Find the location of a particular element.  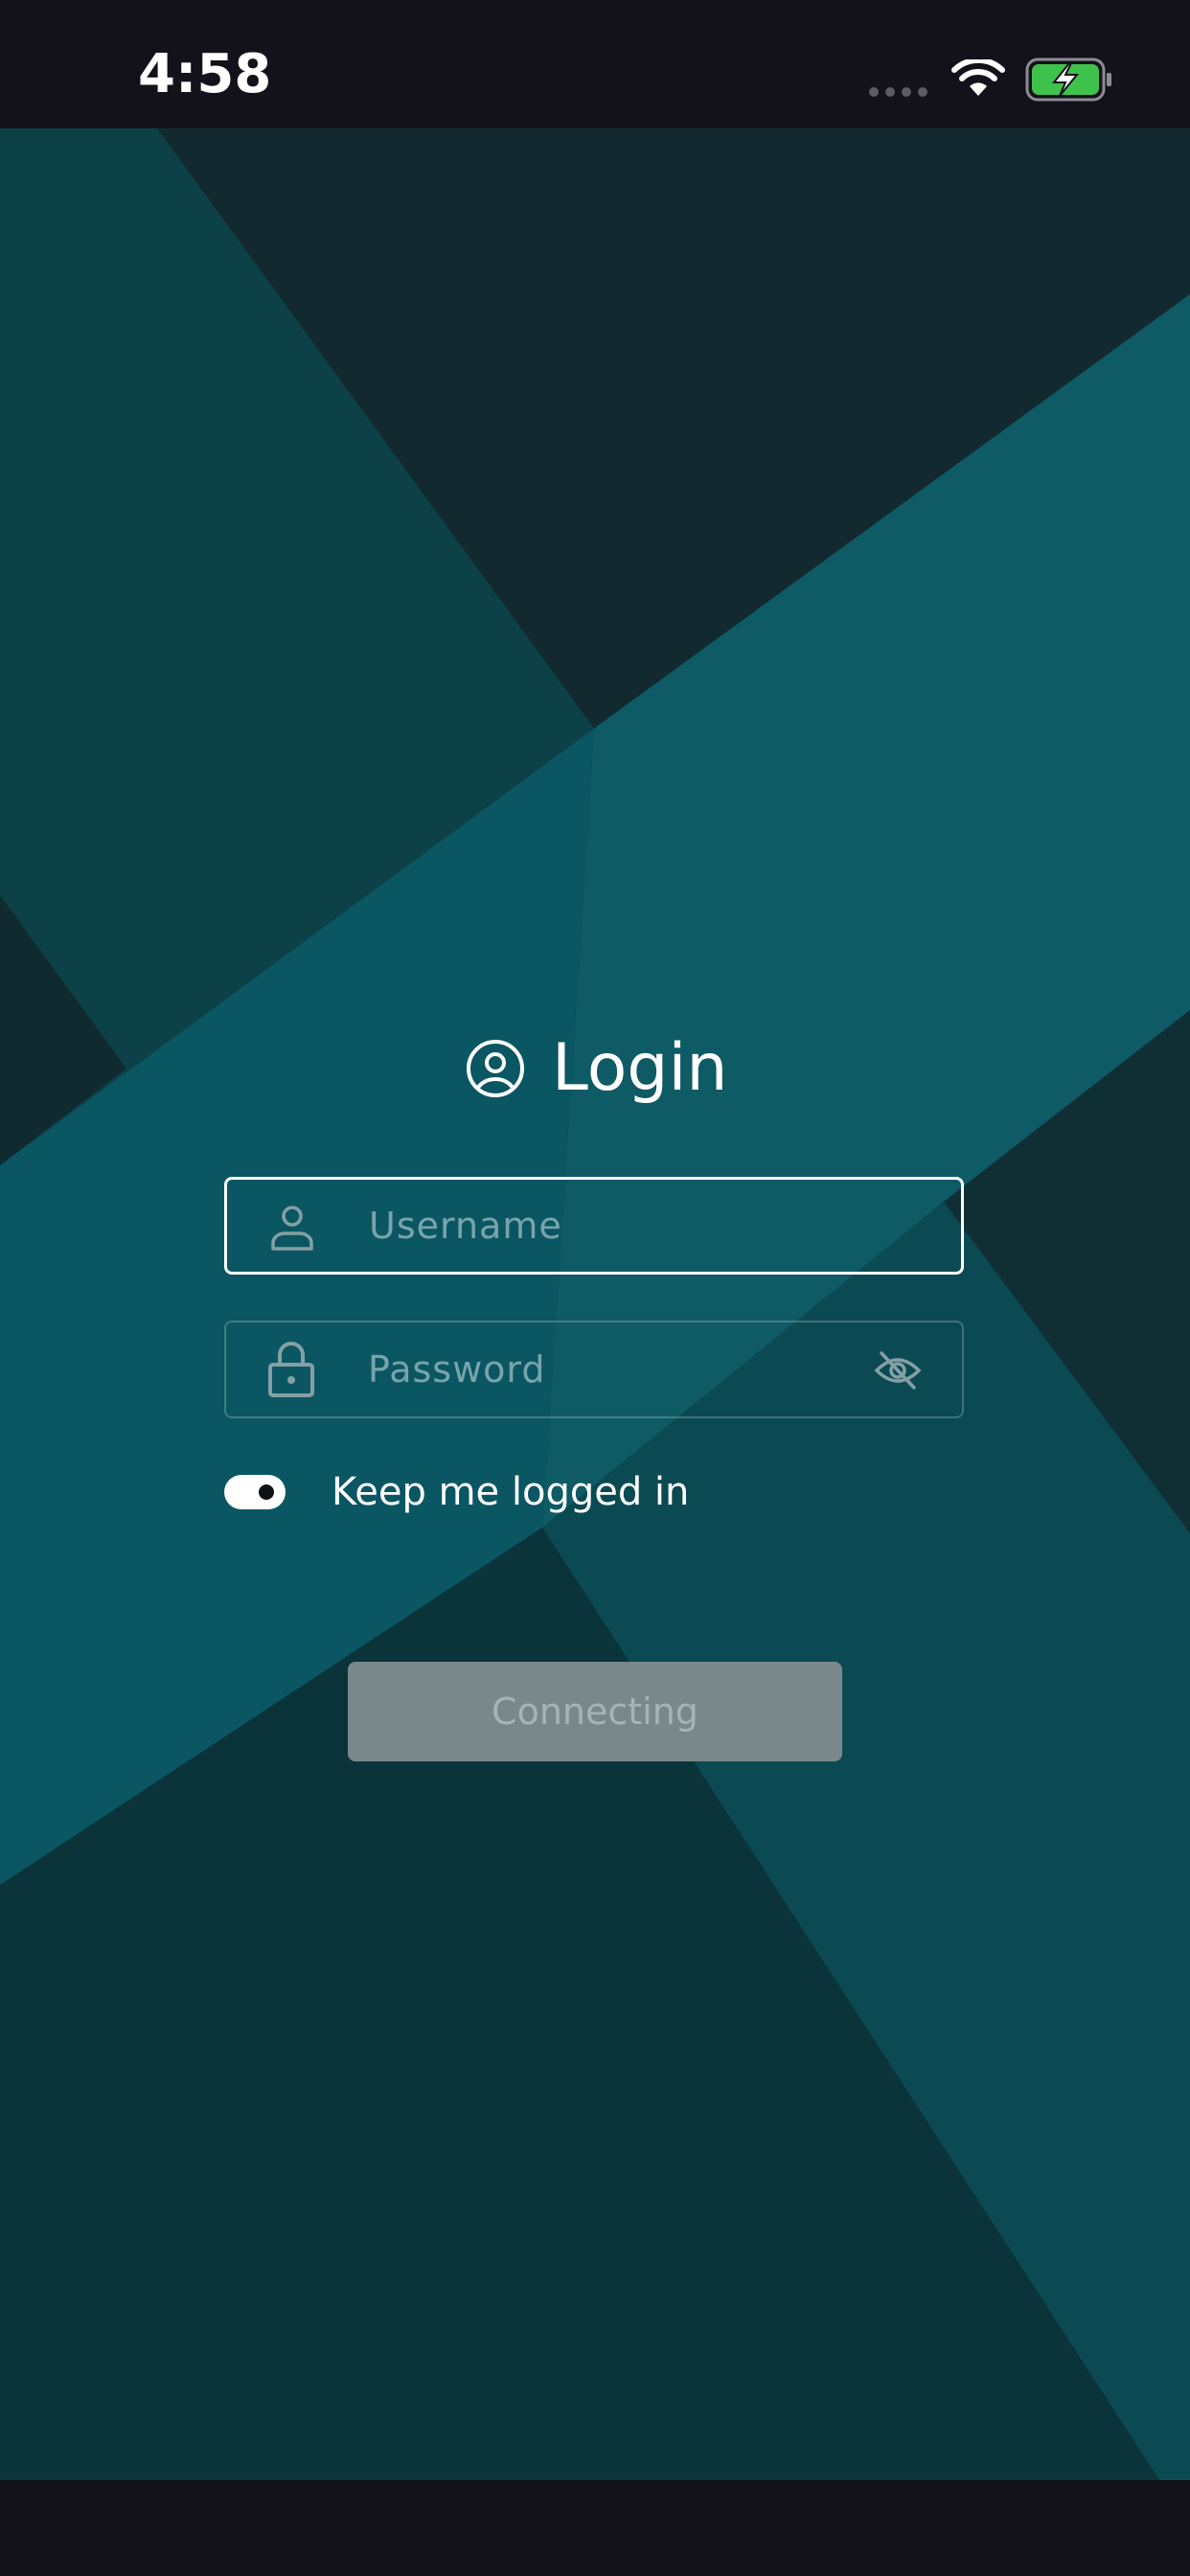

user-icon is located at coordinates (292, 1228).